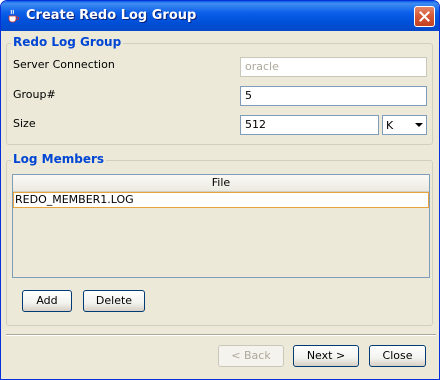 The image size is (440, 380). I want to click on chevron-down-icon, so click(419, 125).